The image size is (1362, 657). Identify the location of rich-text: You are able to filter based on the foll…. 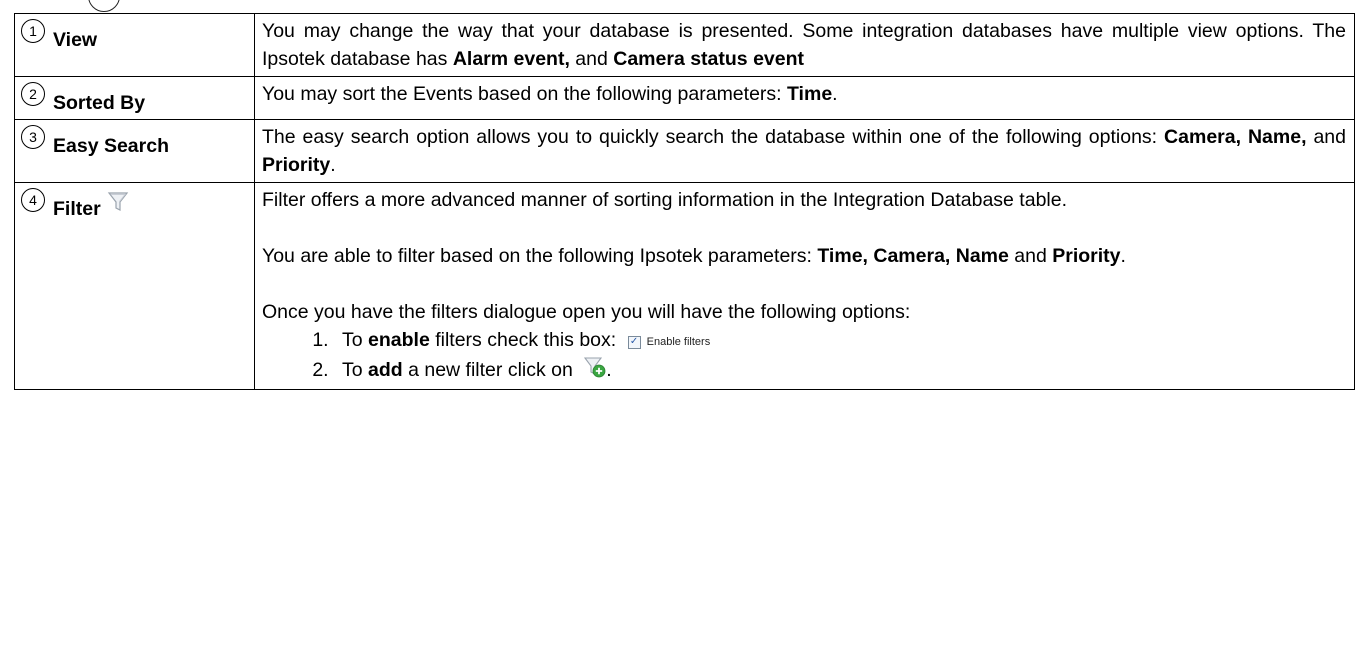
(694, 256).